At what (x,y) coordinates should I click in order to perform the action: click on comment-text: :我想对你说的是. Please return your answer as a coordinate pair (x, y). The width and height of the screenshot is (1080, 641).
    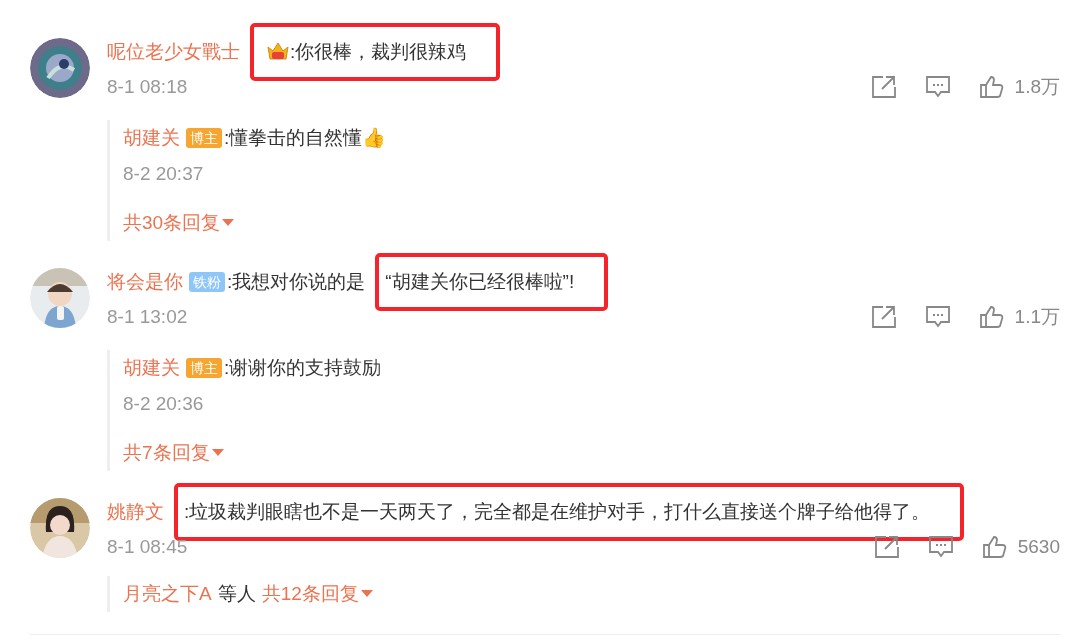
    Looking at the image, I should click on (296, 282).